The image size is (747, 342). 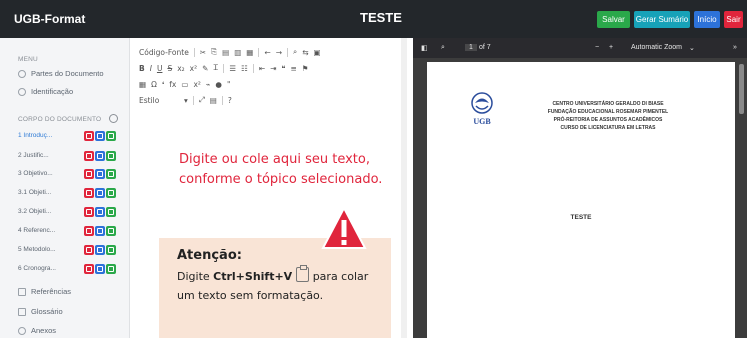 What do you see at coordinates (186, 100) in the screenshot?
I see `chevron-down-icon: ▾` at bounding box center [186, 100].